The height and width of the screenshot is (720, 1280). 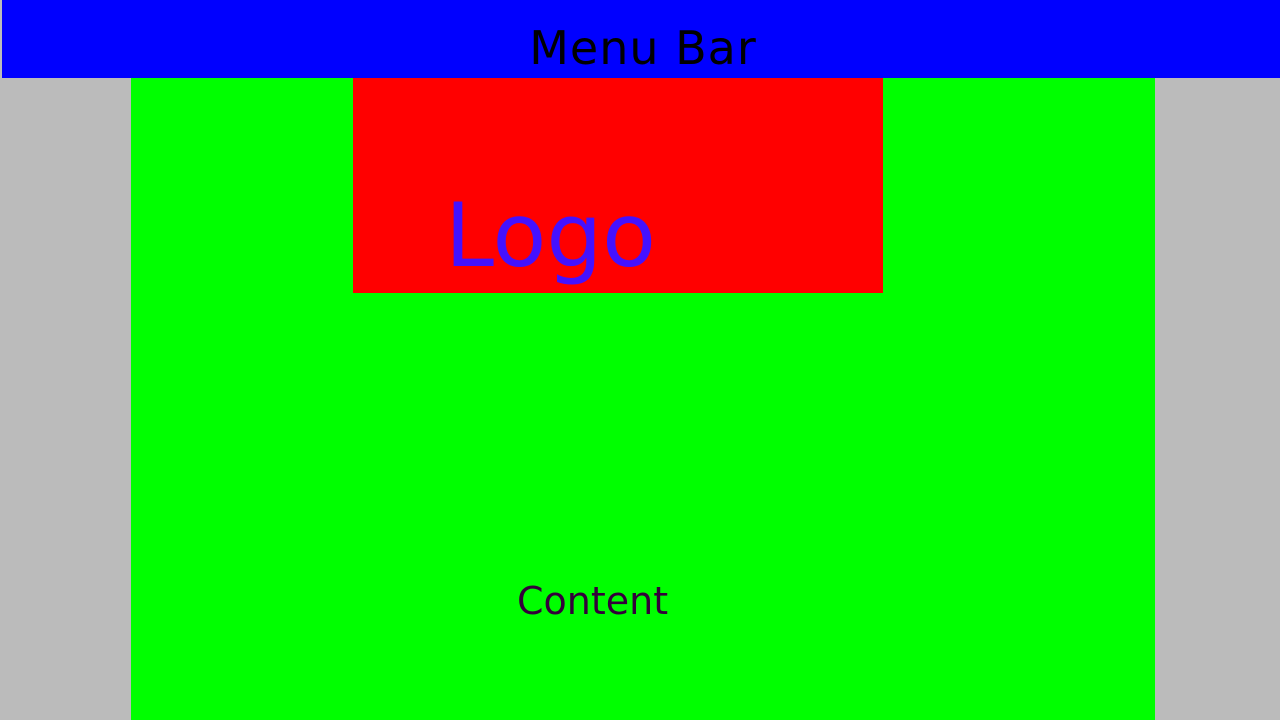 What do you see at coordinates (593, 601) in the screenshot?
I see `content-label: Content` at bounding box center [593, 601].